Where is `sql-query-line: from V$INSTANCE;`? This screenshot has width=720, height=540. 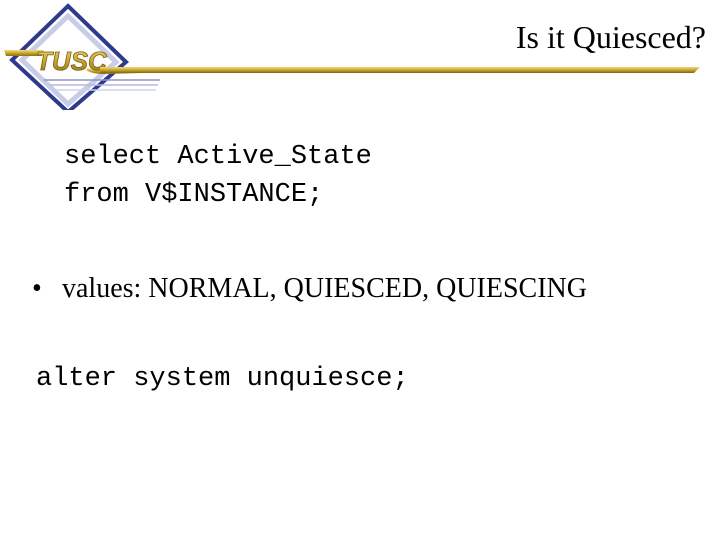 sql-query-line: from V$INSTANCE; is located at coordinates (194, 195).